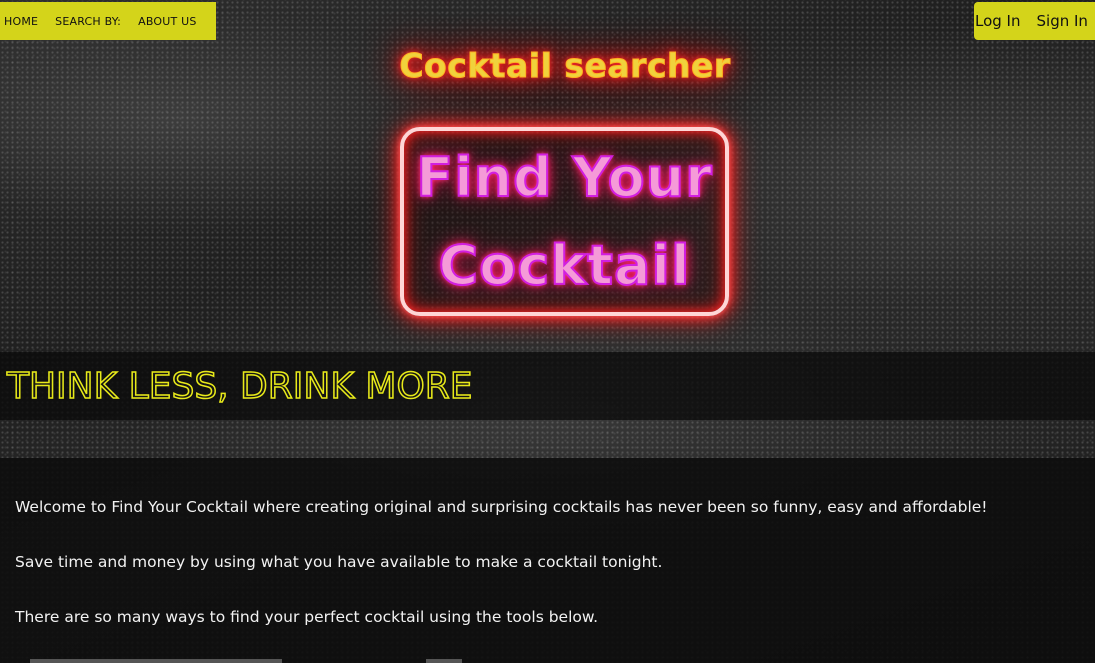 The height and width of the screenshot is (663, 1095). I want to click on log-in-link: Log In, so click(998, 21).